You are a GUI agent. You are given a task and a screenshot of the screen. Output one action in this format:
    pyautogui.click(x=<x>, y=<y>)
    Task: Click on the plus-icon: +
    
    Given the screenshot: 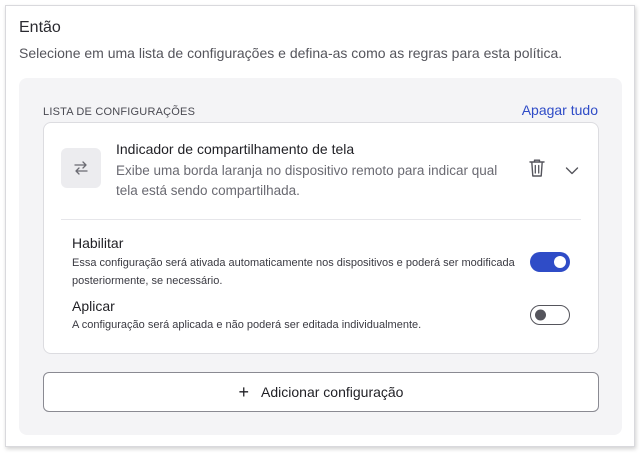 What is the action you would take?
    pyautogui.click(x=244, y=392)
    